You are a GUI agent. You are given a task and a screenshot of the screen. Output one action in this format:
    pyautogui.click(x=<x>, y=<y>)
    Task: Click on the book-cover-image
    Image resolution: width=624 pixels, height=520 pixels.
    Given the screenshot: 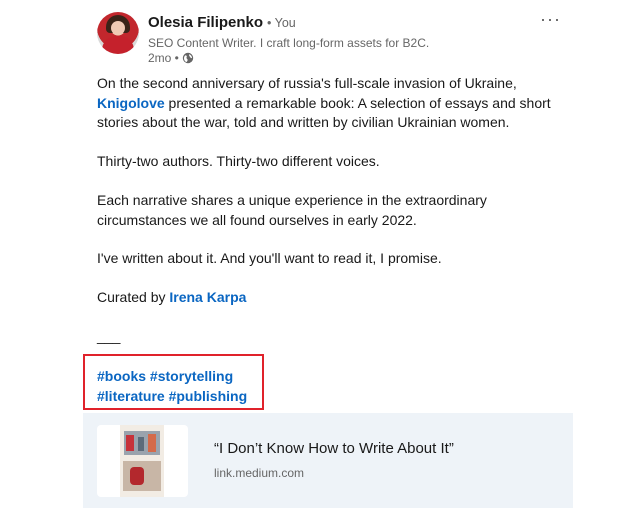 What is the action you would take?
    pyautogui.click(x=142, y=461)
    